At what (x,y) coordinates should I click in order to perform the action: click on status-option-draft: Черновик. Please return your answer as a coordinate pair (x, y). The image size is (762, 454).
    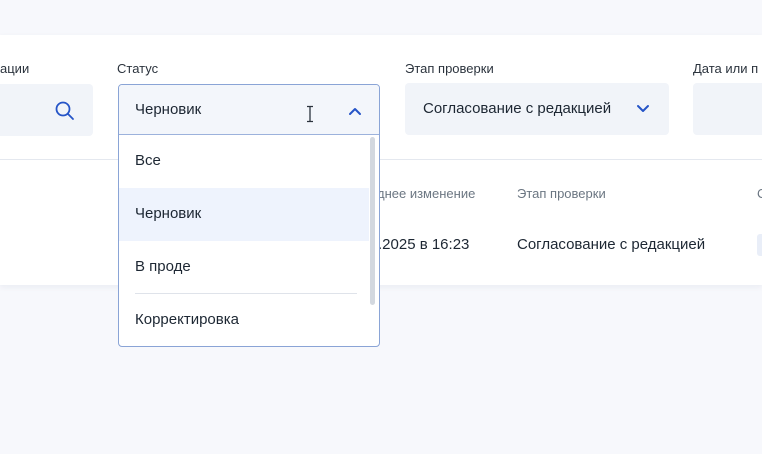
    Looking at the image, I should click on (244, 214).